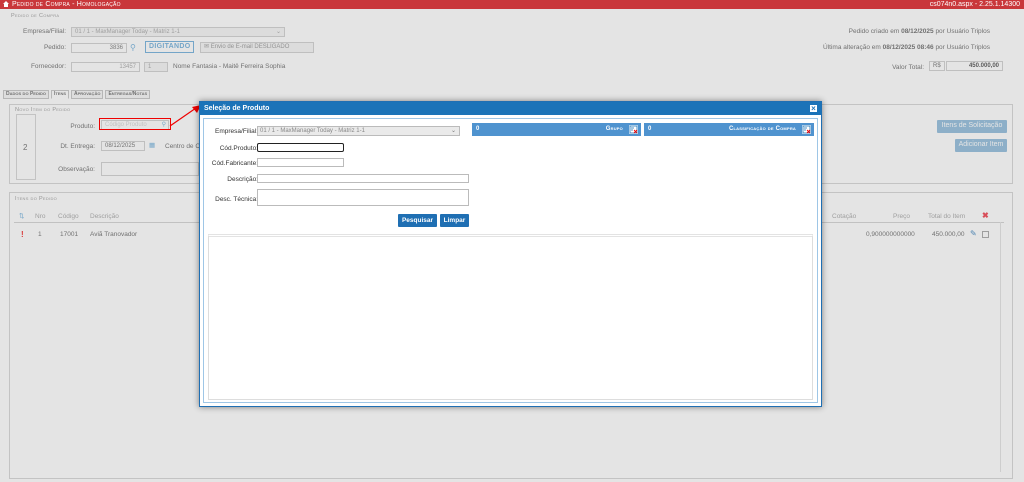 The height and width of the screenshot is (482, 1024). I want to click on dialog-title: Seleção de Produto, so click(237, 108).